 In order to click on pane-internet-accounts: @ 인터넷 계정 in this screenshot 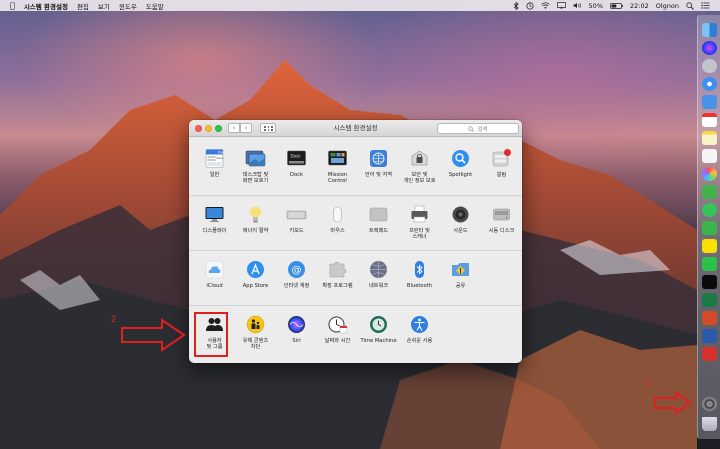, I will do `click(296, 274)`.